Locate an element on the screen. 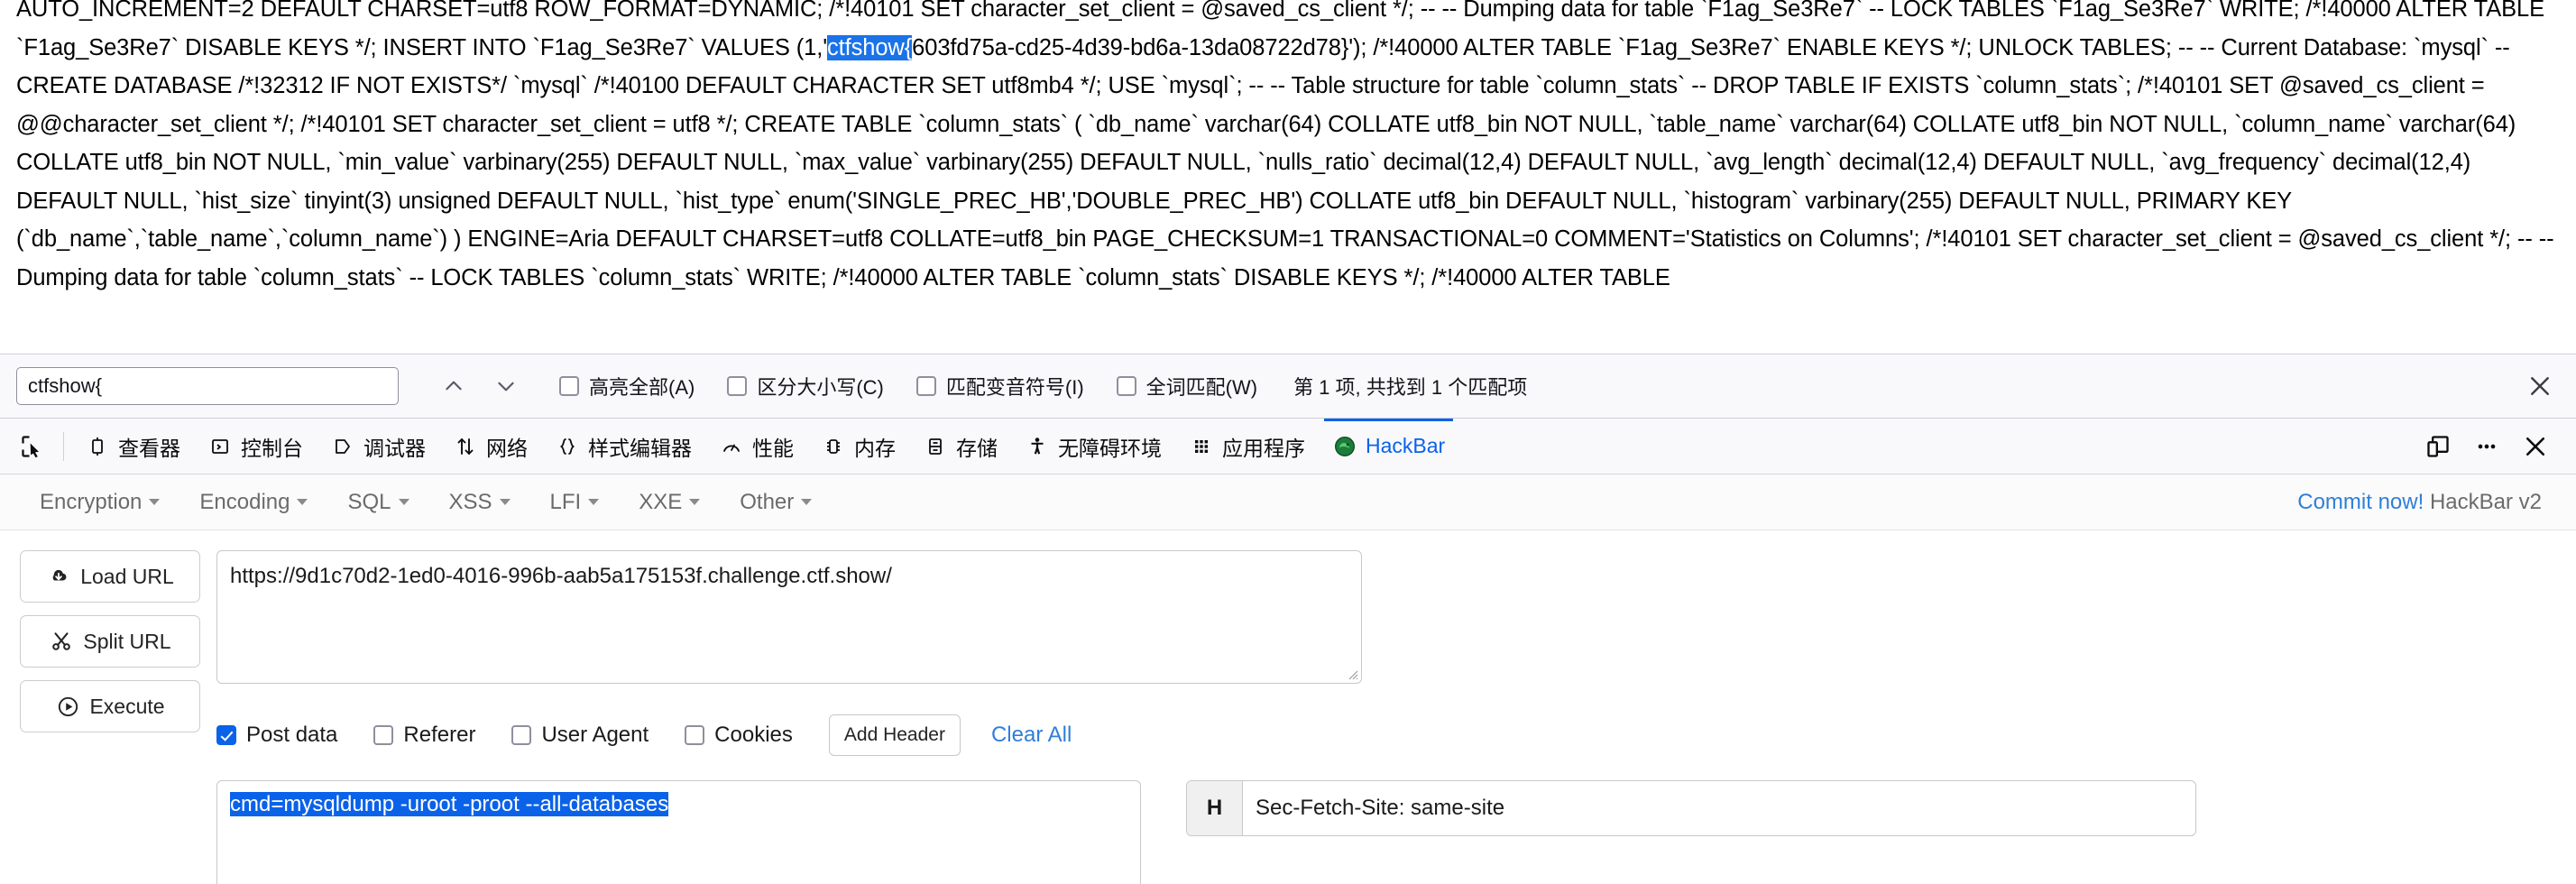  hackbar-menu-encoding: Encoding is located at coordinates (253, 503).